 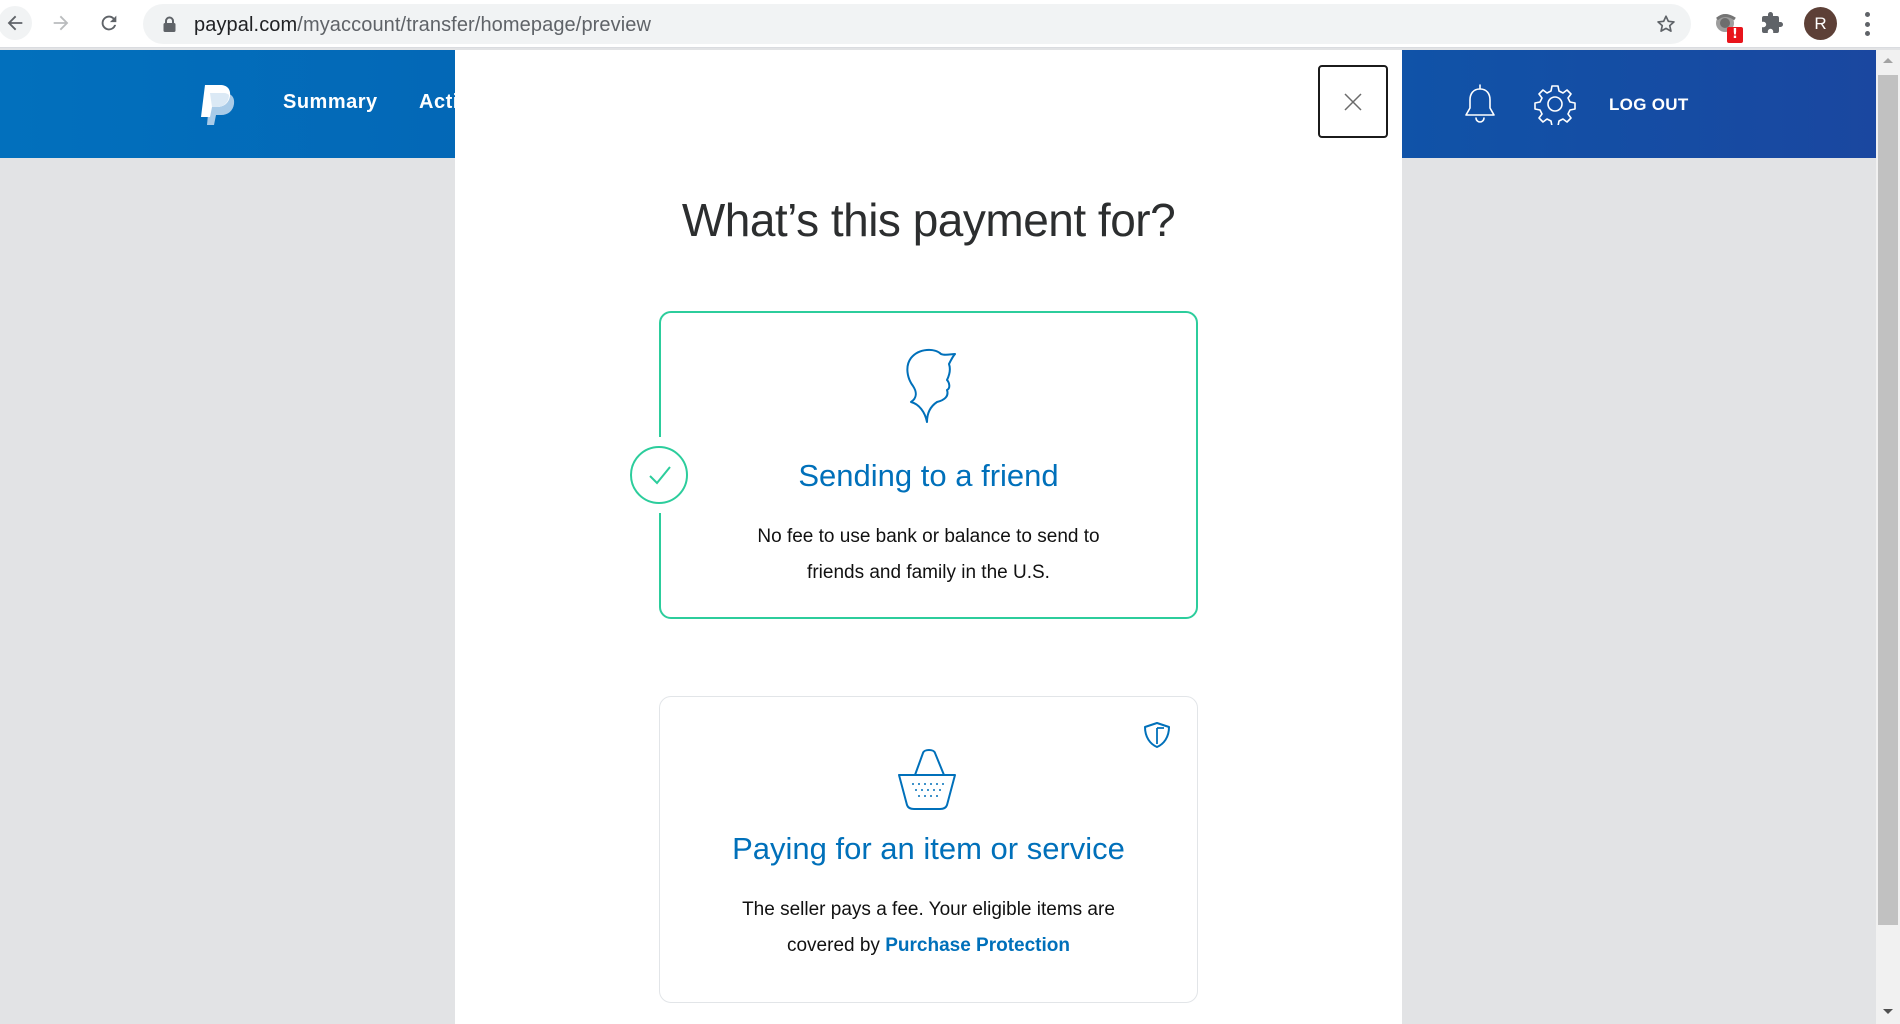 I want to click on description-line: No fee to use bank or balance to send to, so click(x=928, y=536).